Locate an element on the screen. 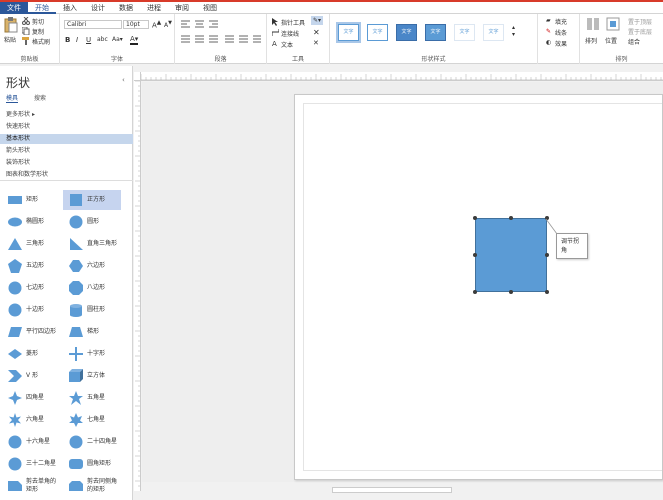  shape-ellipse: 椭圆形 is located at coordinates (31, 222).